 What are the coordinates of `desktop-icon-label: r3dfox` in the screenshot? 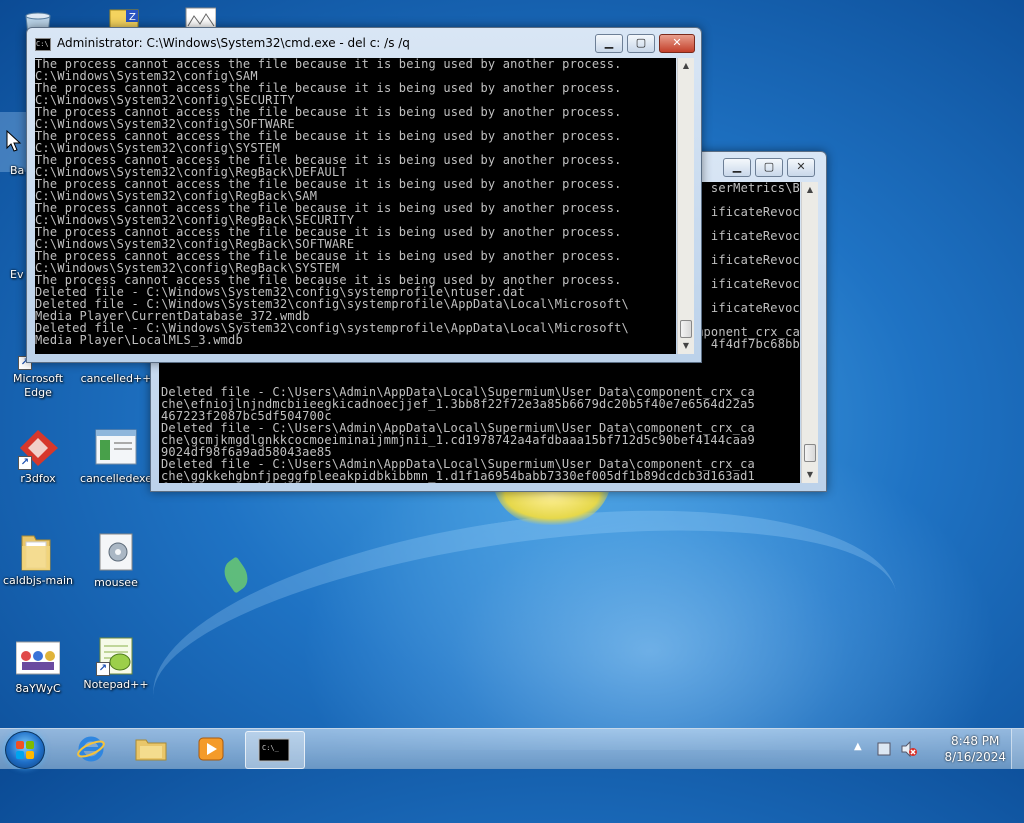 It's located at (38, 478).